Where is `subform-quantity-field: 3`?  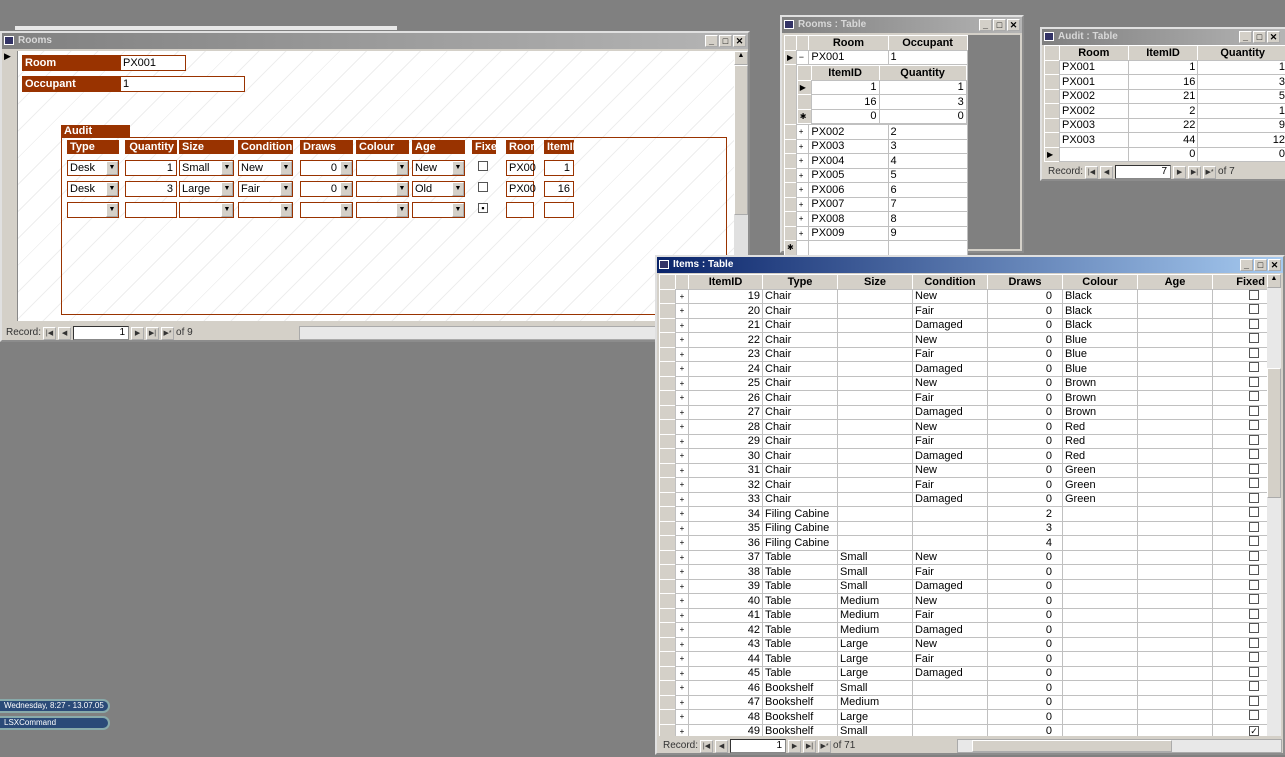
subform-quantity-field: 3 is located at coordinates (151, 189).